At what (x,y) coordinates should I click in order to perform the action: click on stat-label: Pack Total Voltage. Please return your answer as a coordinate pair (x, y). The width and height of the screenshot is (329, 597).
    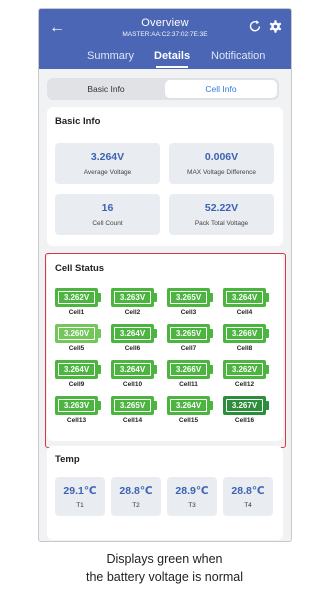
    Looking at the image, I should click on (221, 223).